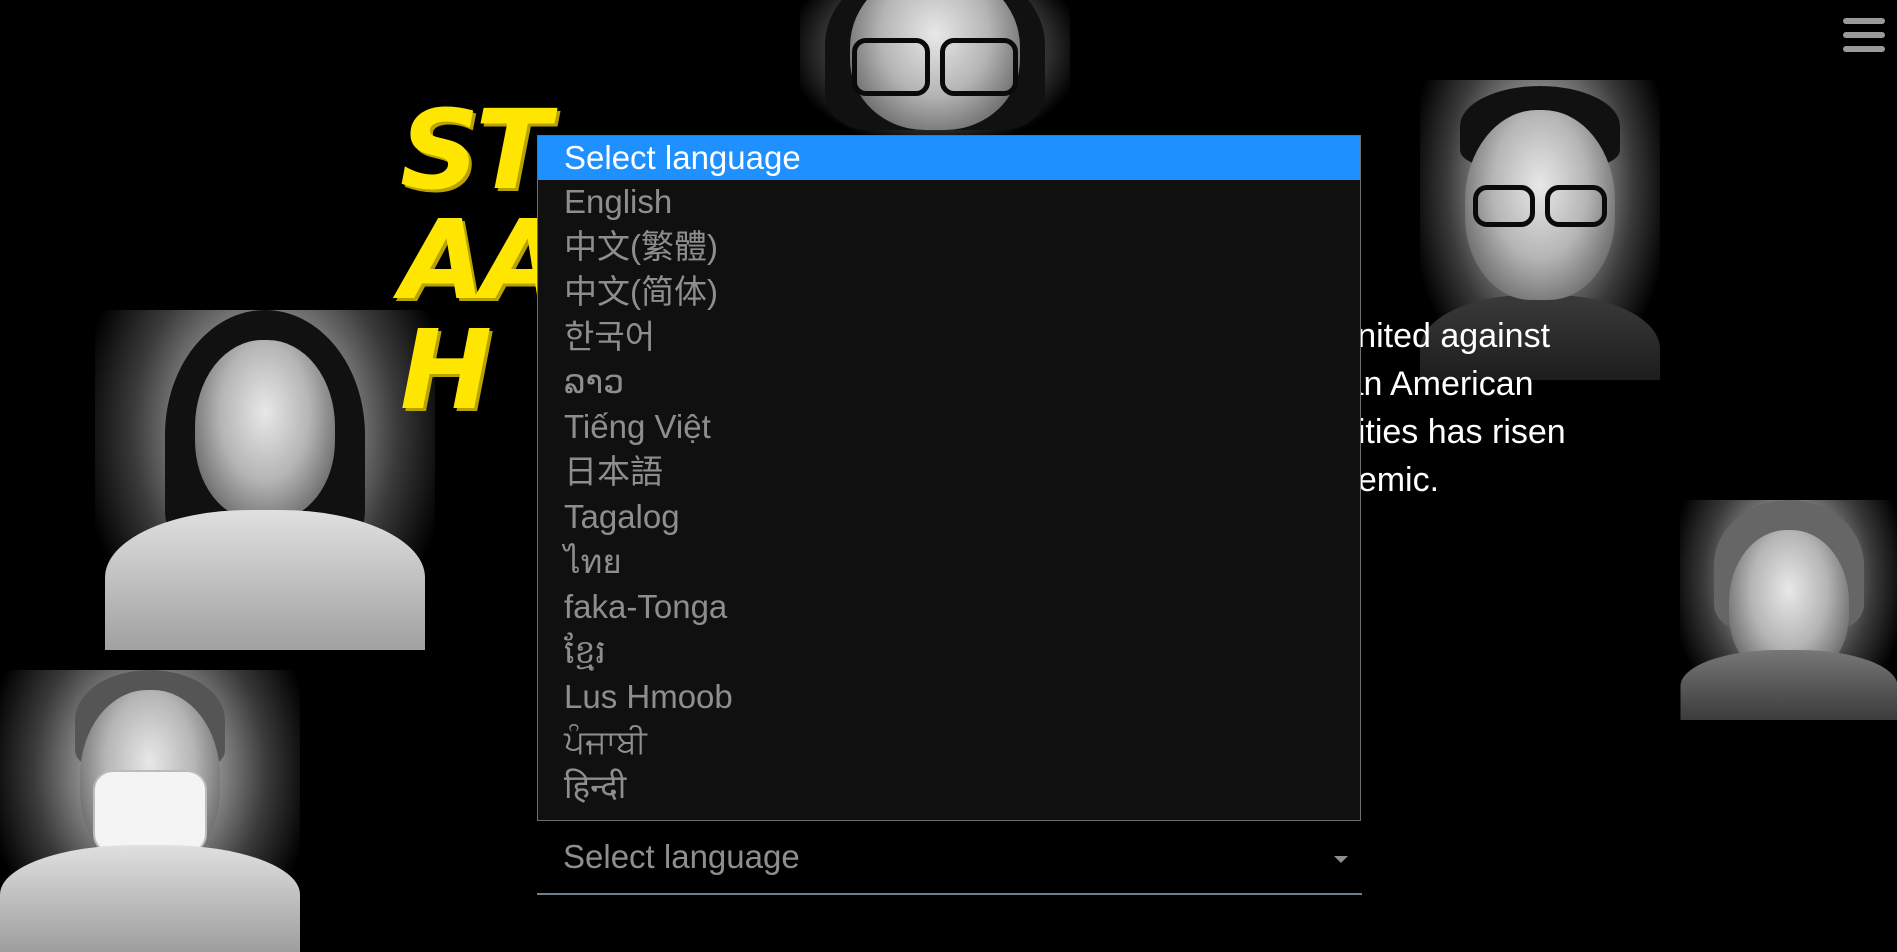  What do you see at coordinates (1788, 610) in the screenshot?
I see `portrait-elderly-woman` at bounding box center [1788, 610].